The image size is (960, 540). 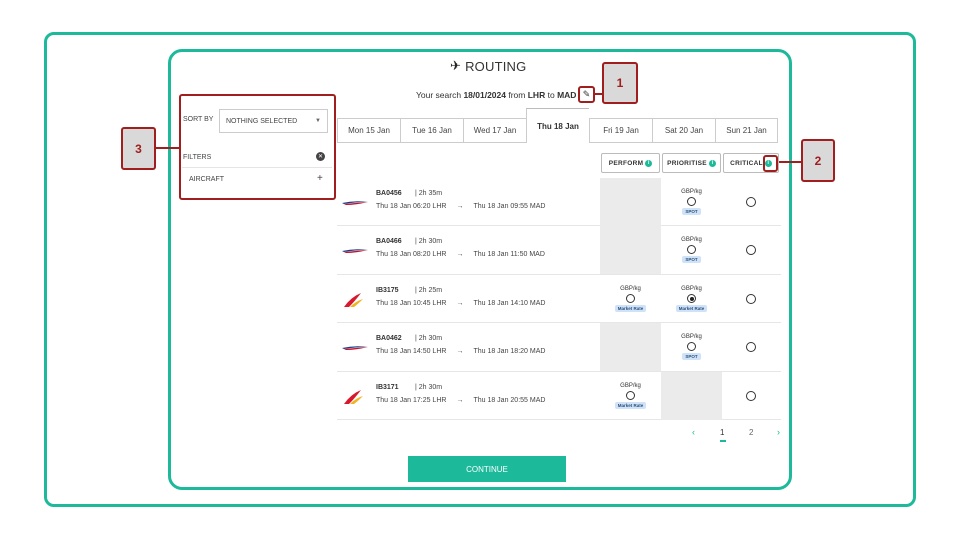 I want to click on flight-number: BA0456, so click(x=389, y=193).